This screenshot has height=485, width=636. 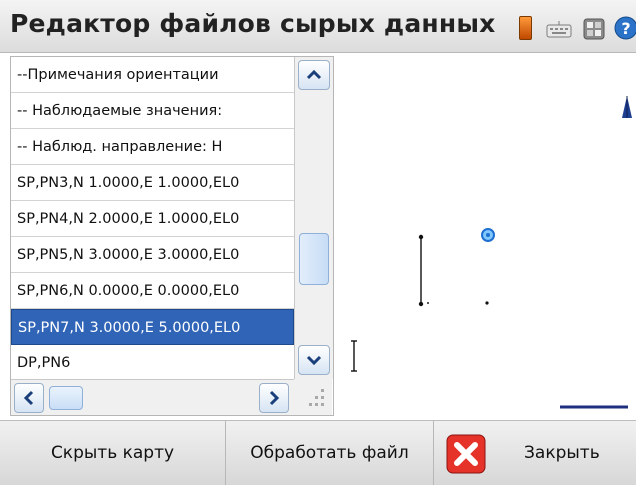 What do you see at coordinates (66, 398) in the screenshot?
I see `horizontal-scroll-thumb` at bounding box center [66, 398].